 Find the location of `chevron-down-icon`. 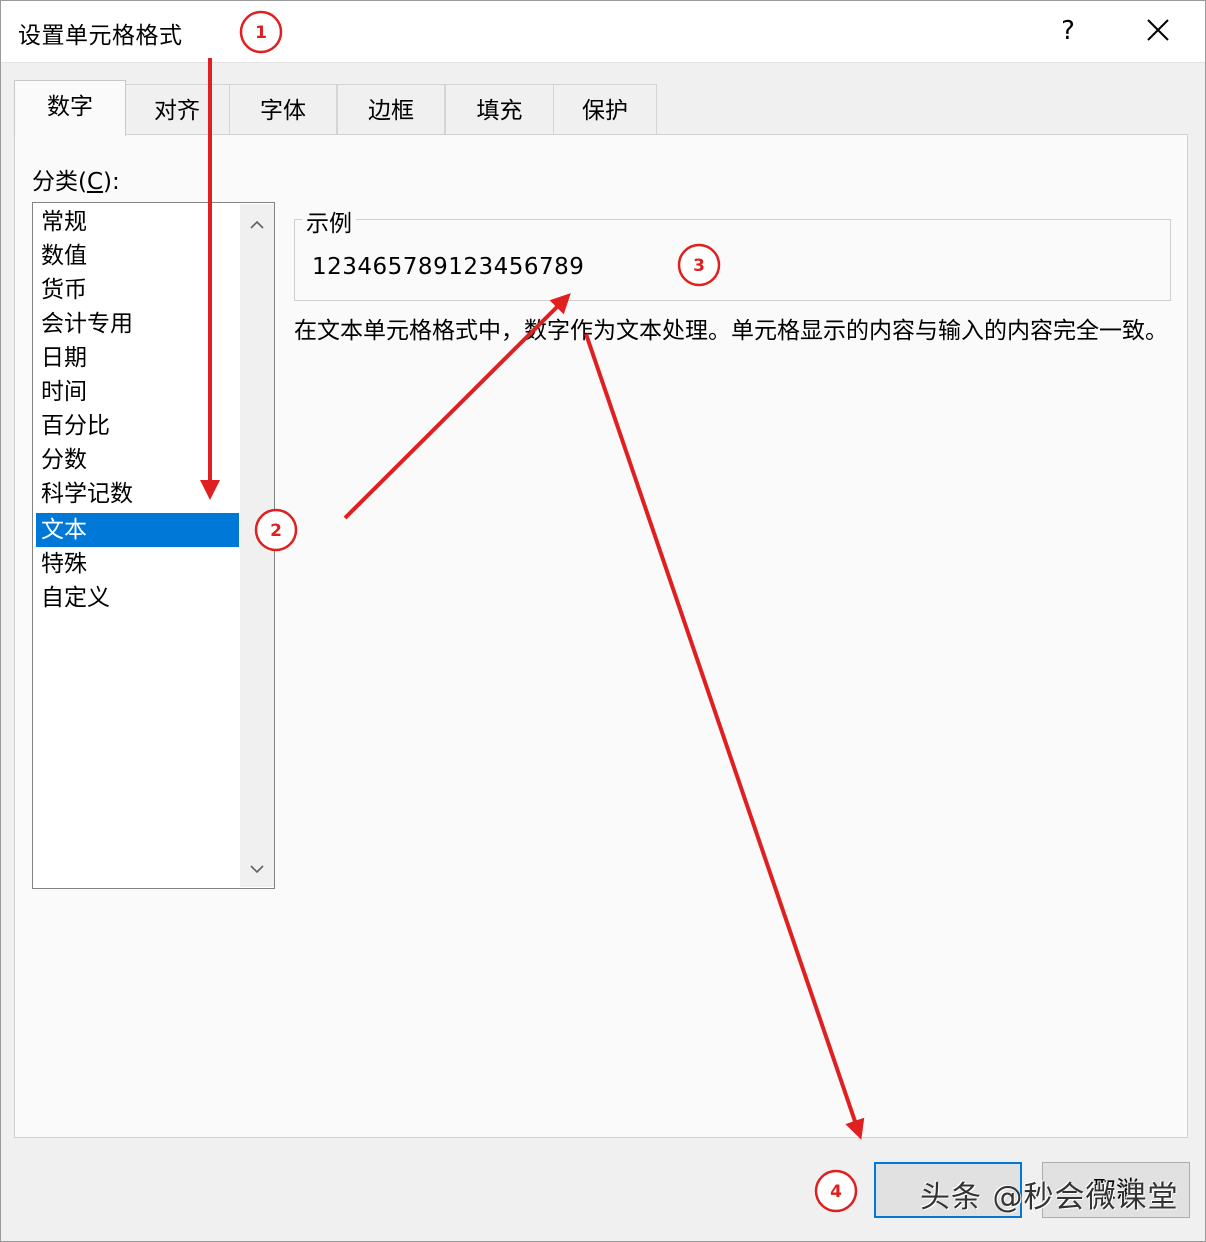

chevron-down-icon is located at coordinates (257, 869).